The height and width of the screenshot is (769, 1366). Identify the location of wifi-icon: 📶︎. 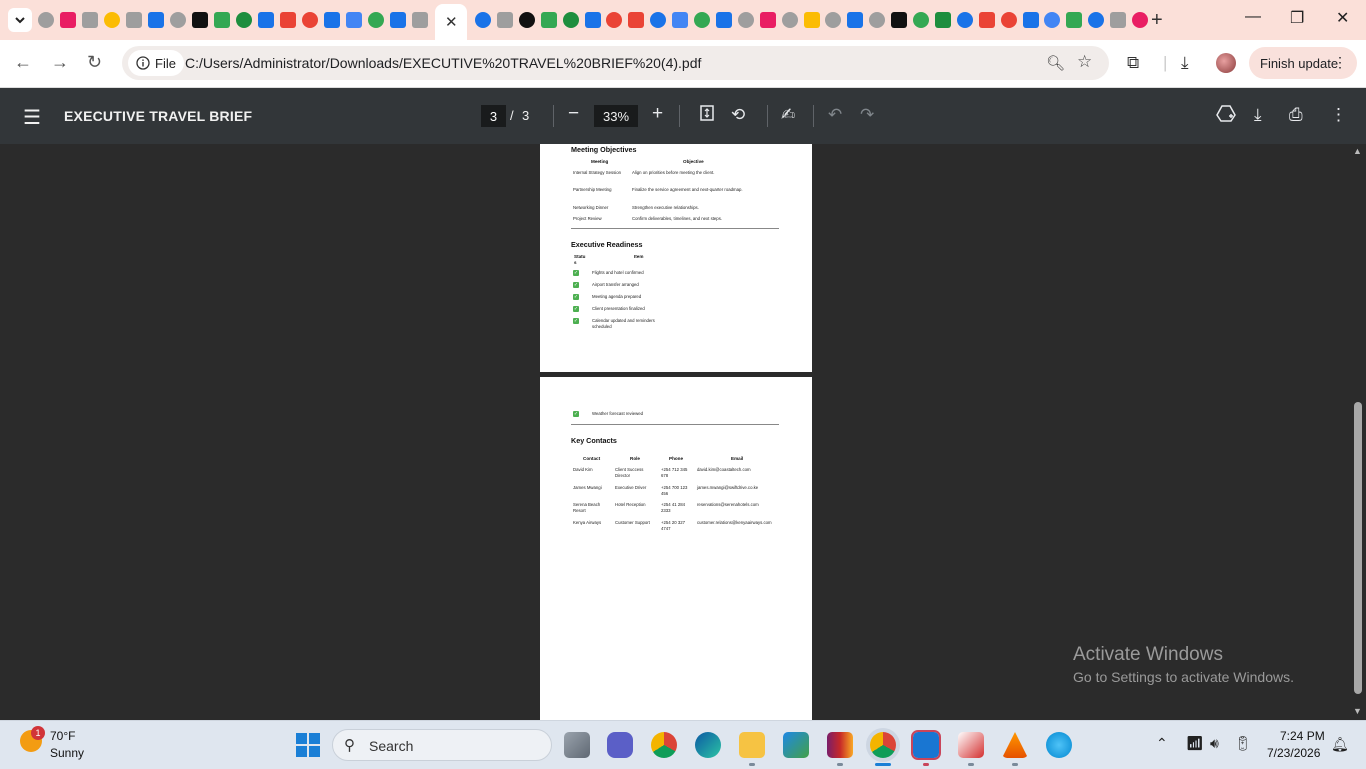
(1195, 743).